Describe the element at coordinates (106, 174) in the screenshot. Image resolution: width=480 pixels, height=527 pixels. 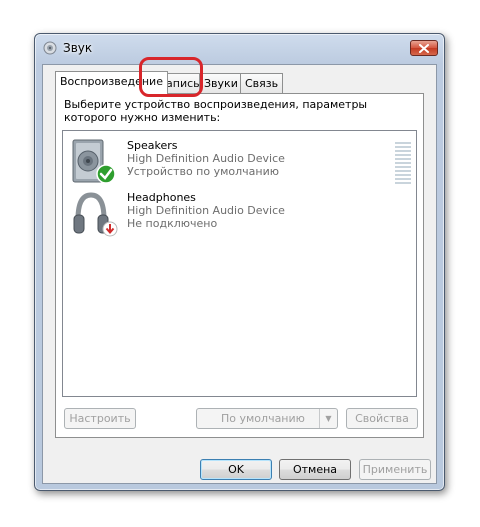
I see `default-check-icon` at that location.